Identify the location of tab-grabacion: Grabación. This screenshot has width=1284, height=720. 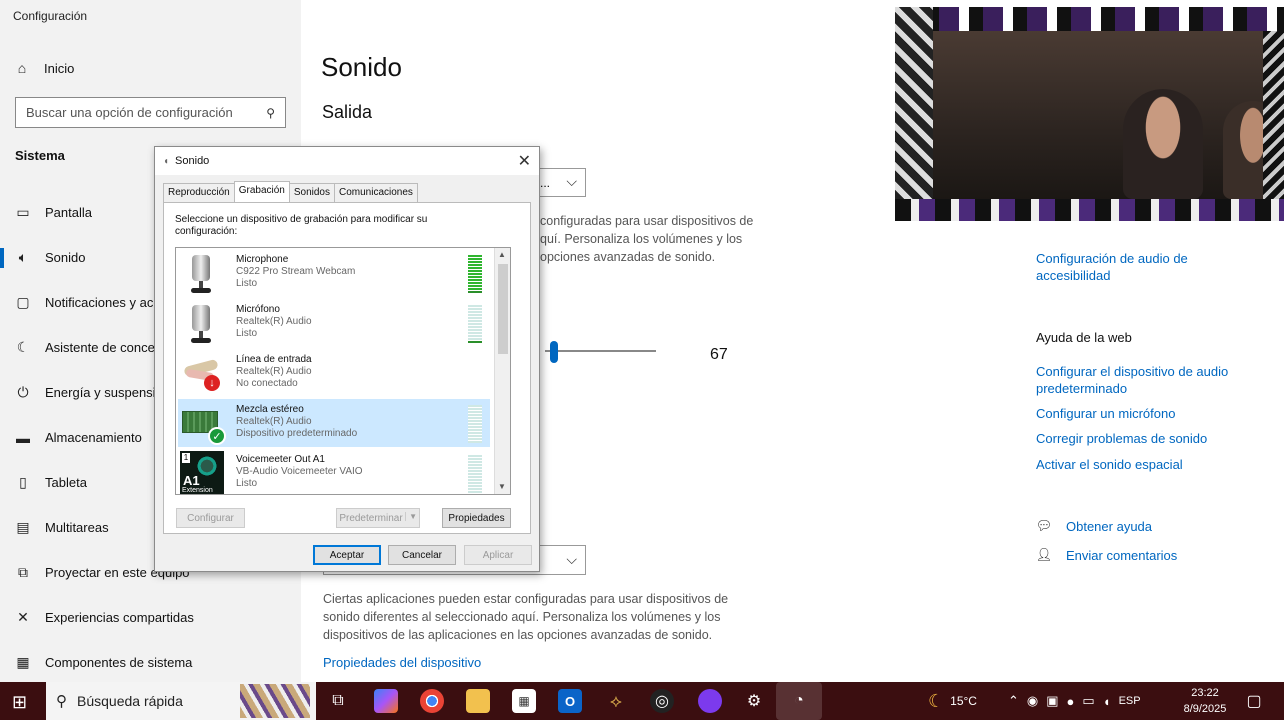
(261, 191).